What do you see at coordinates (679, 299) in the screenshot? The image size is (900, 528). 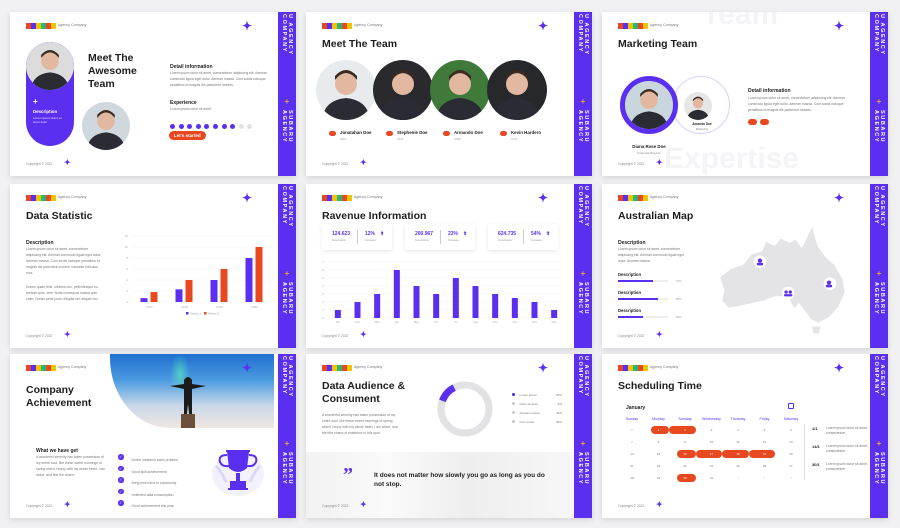 I see `progress-percent: 80%` at bounding box center [679, 299].